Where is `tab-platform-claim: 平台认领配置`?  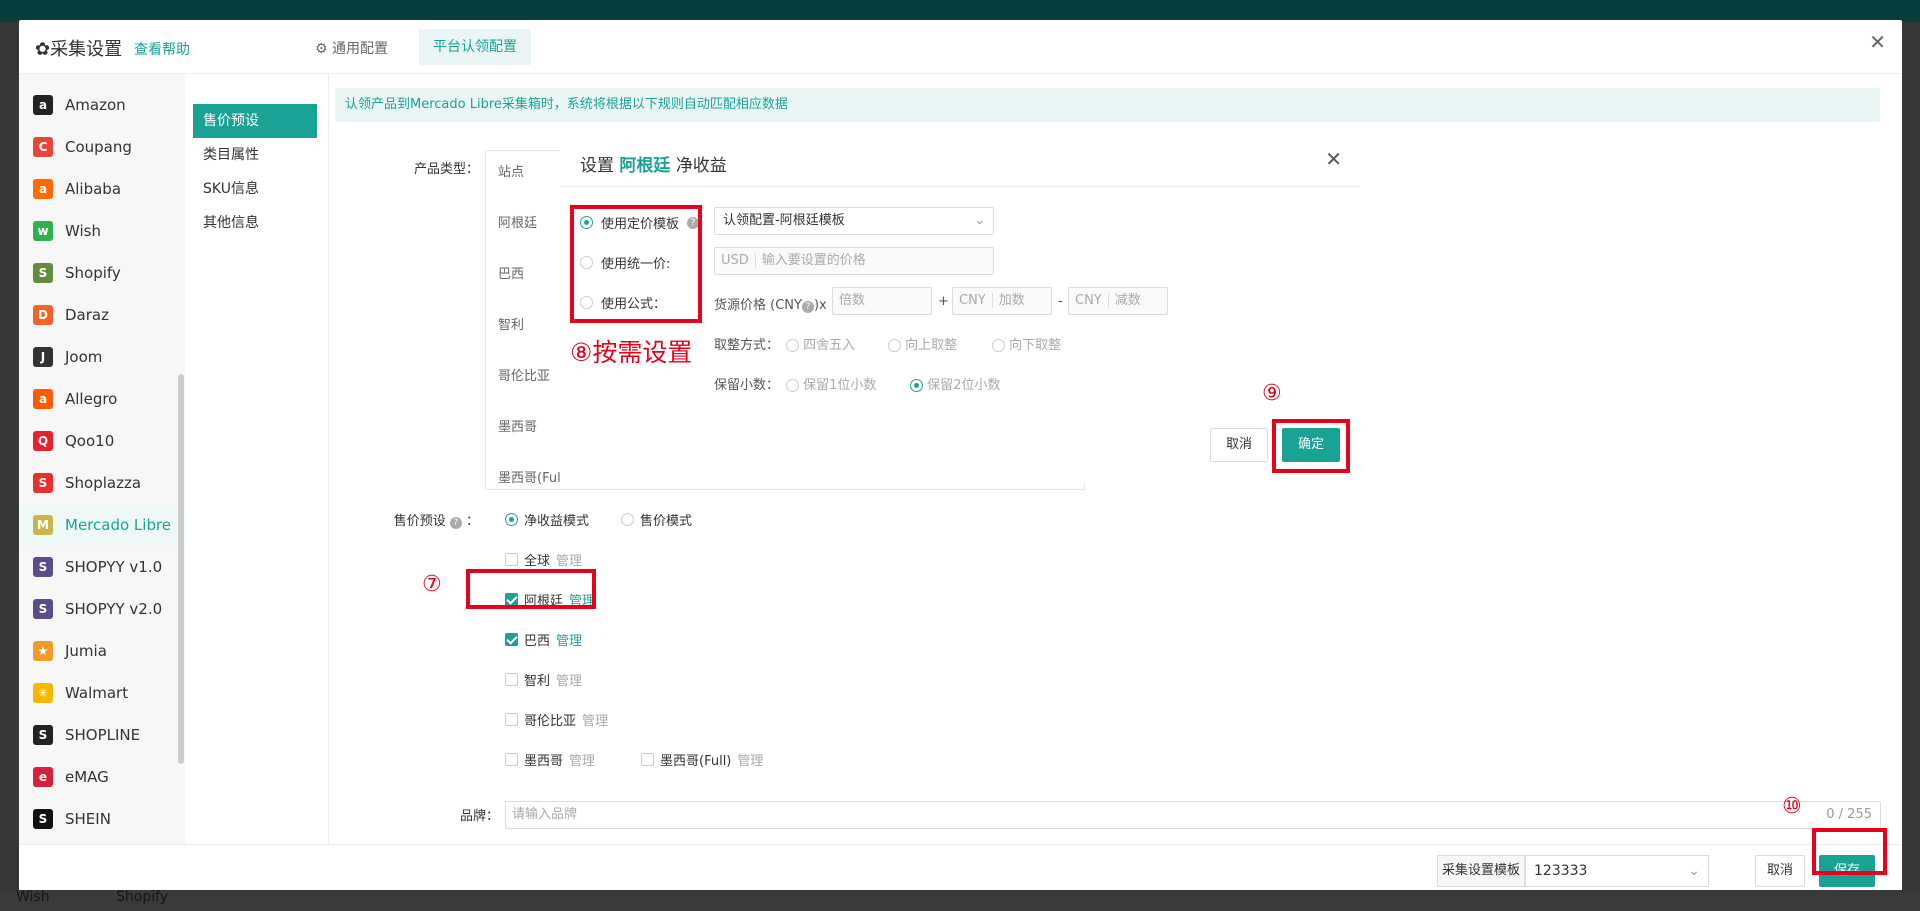 tab-platform-claim: 平台认领配置 is located at coordinates (475, 47).